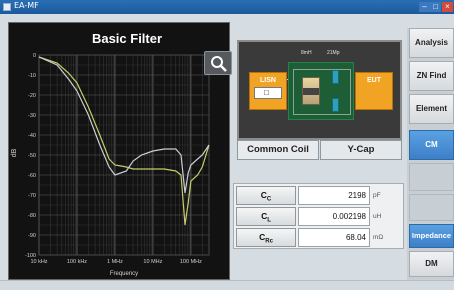  Describe the element at coordinates (431, 264) in the screenshot. I see `dm-button: DM` at that location.